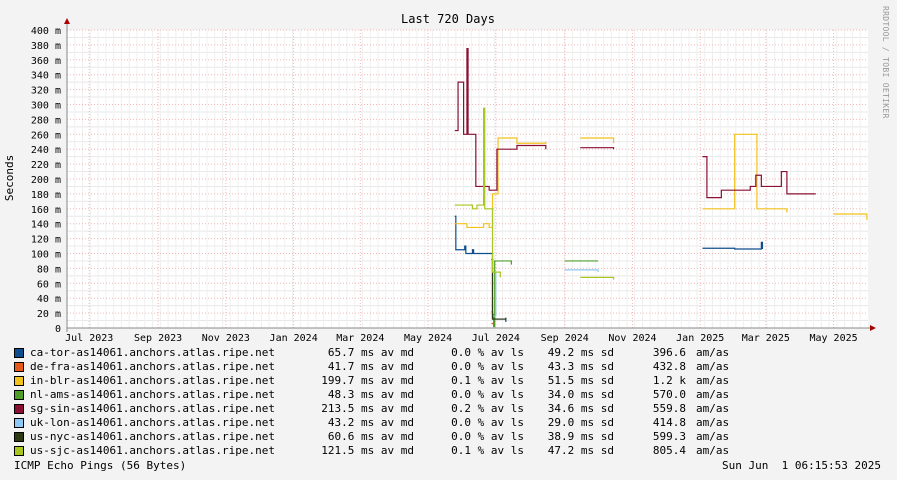 The height and width of the screenshot is (480, 897). I want to click on legend-name: ca-tor-as14061.anchors.atlas.ripe.net, so click(153, 352).